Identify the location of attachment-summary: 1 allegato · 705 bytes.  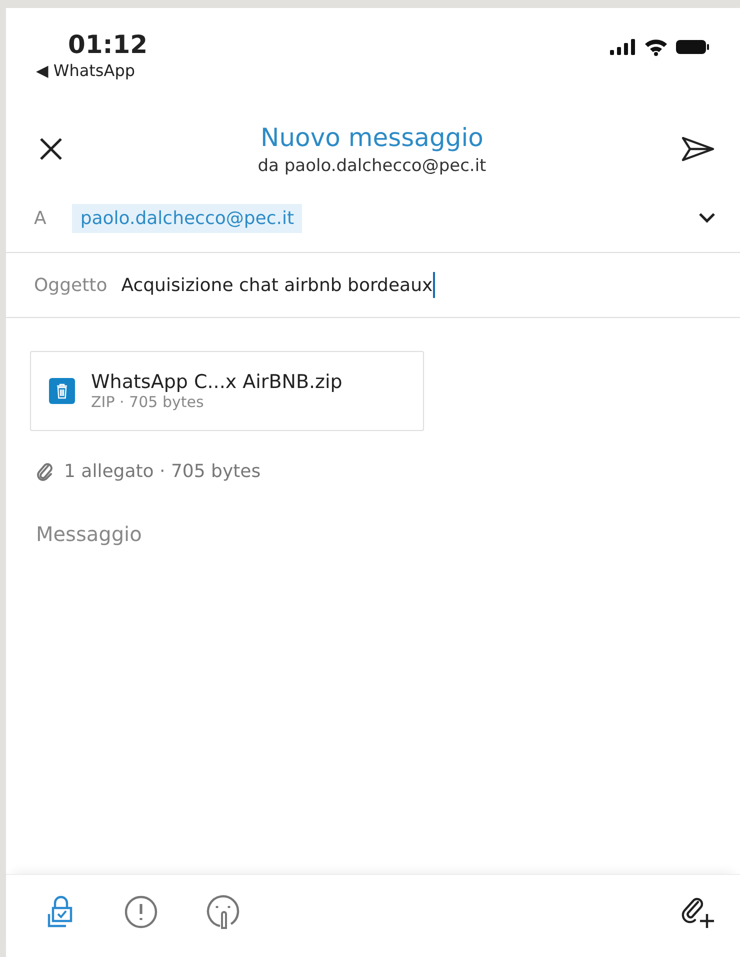
(162, 471).